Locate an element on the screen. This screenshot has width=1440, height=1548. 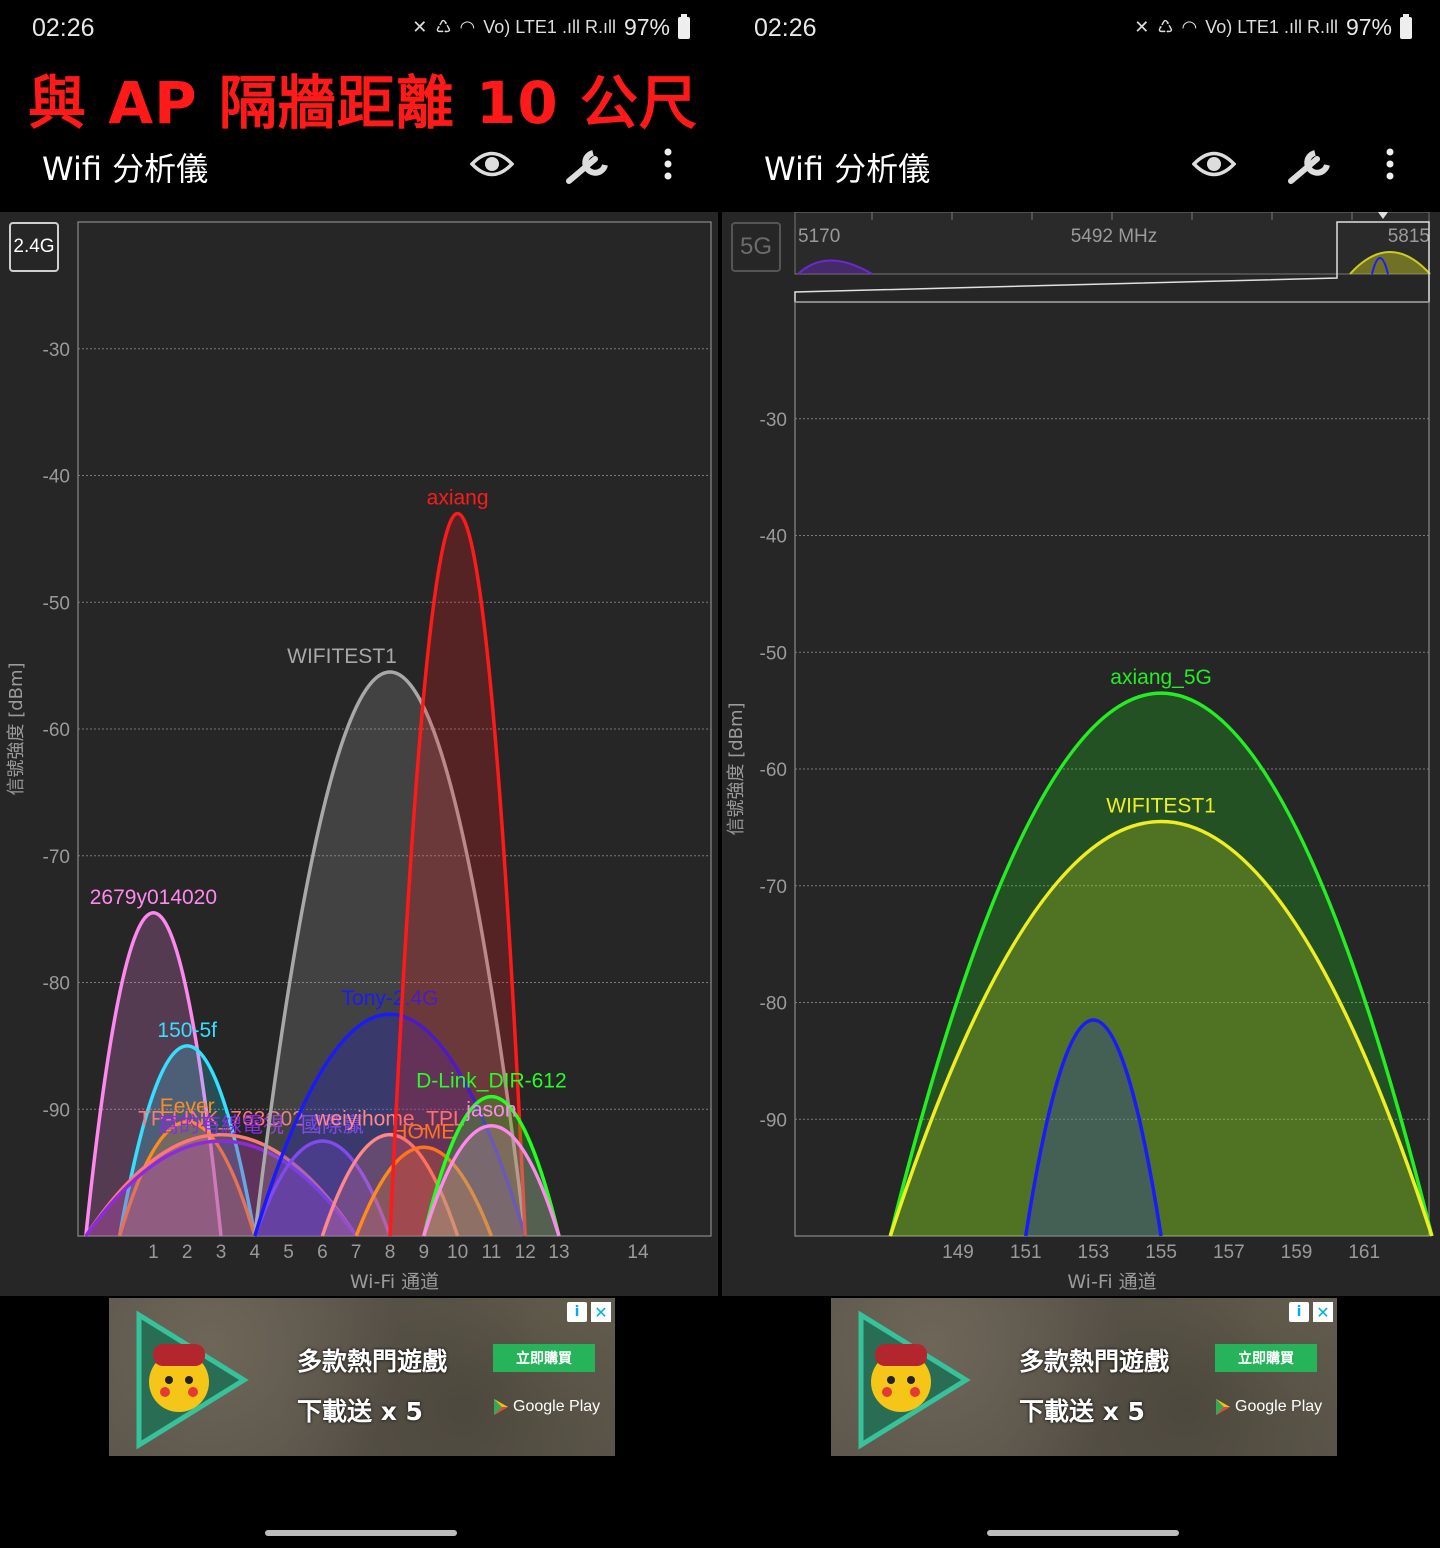
x-tick-label: 157 is located at coordinates (1229, 1252).